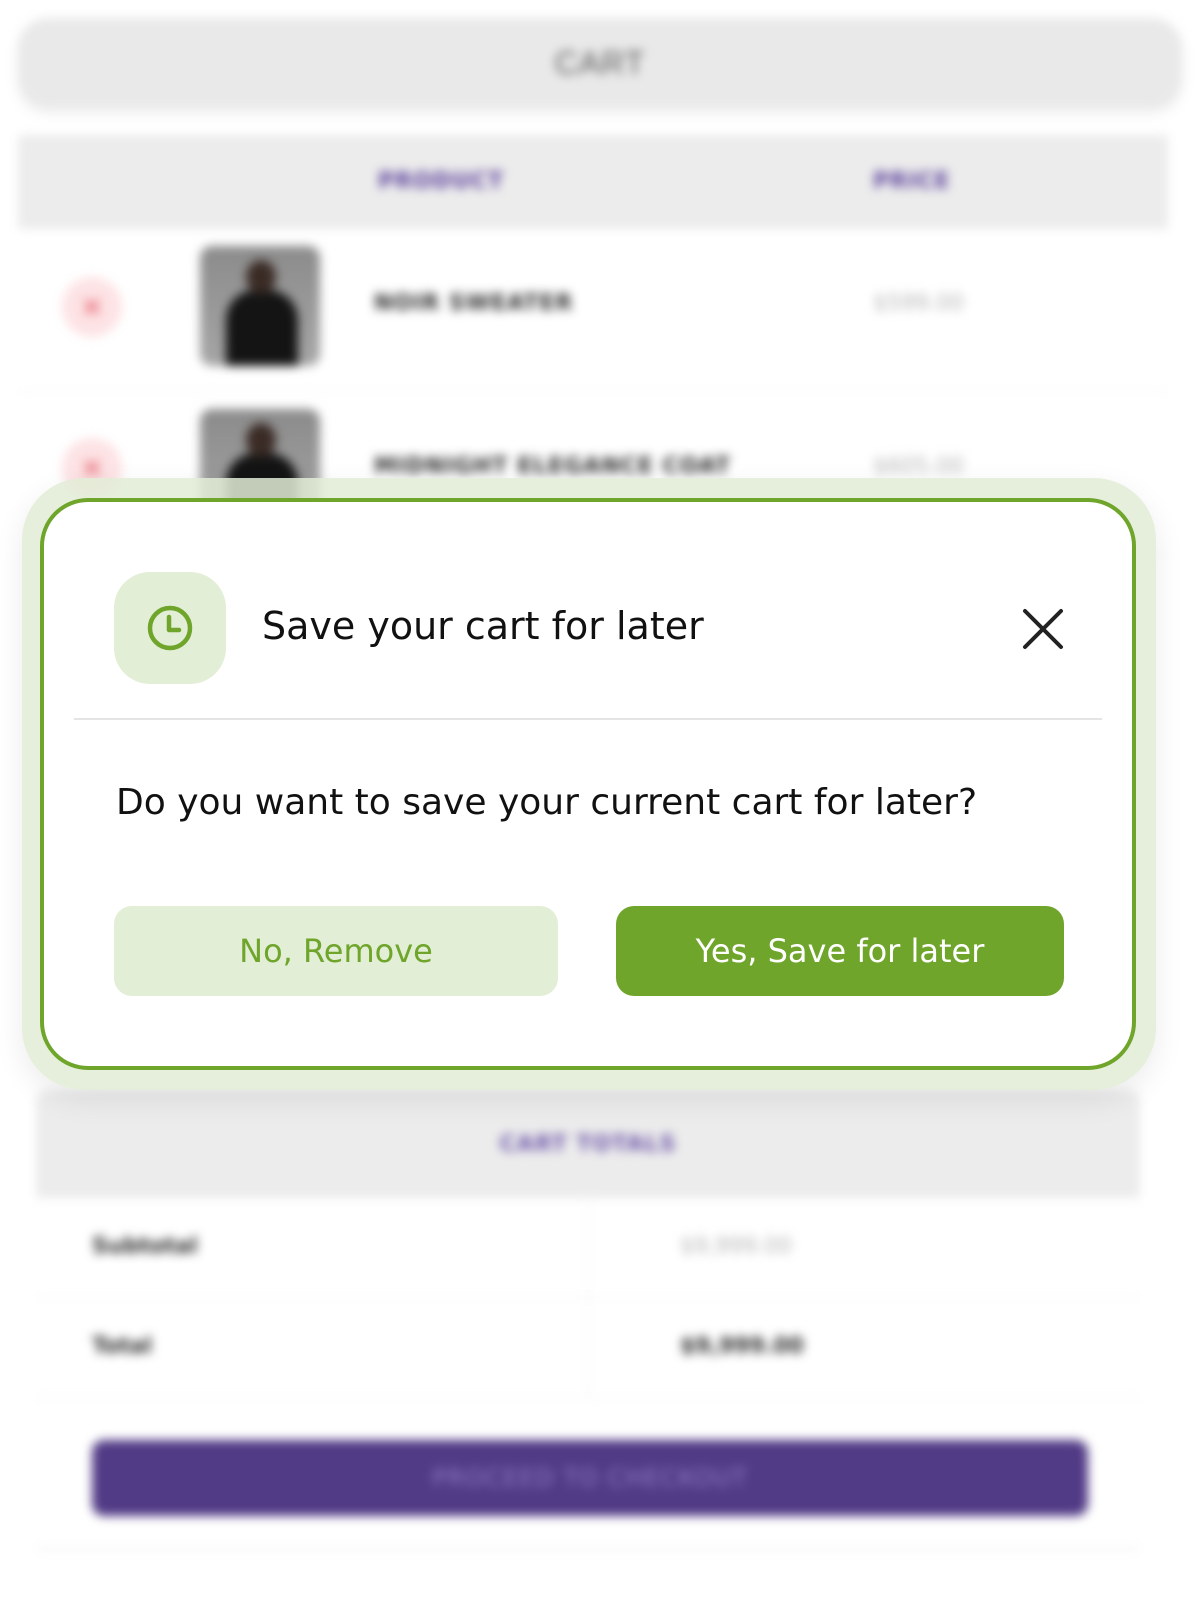  I want to click on total-value: $9,999.00, so click(742, 1346).